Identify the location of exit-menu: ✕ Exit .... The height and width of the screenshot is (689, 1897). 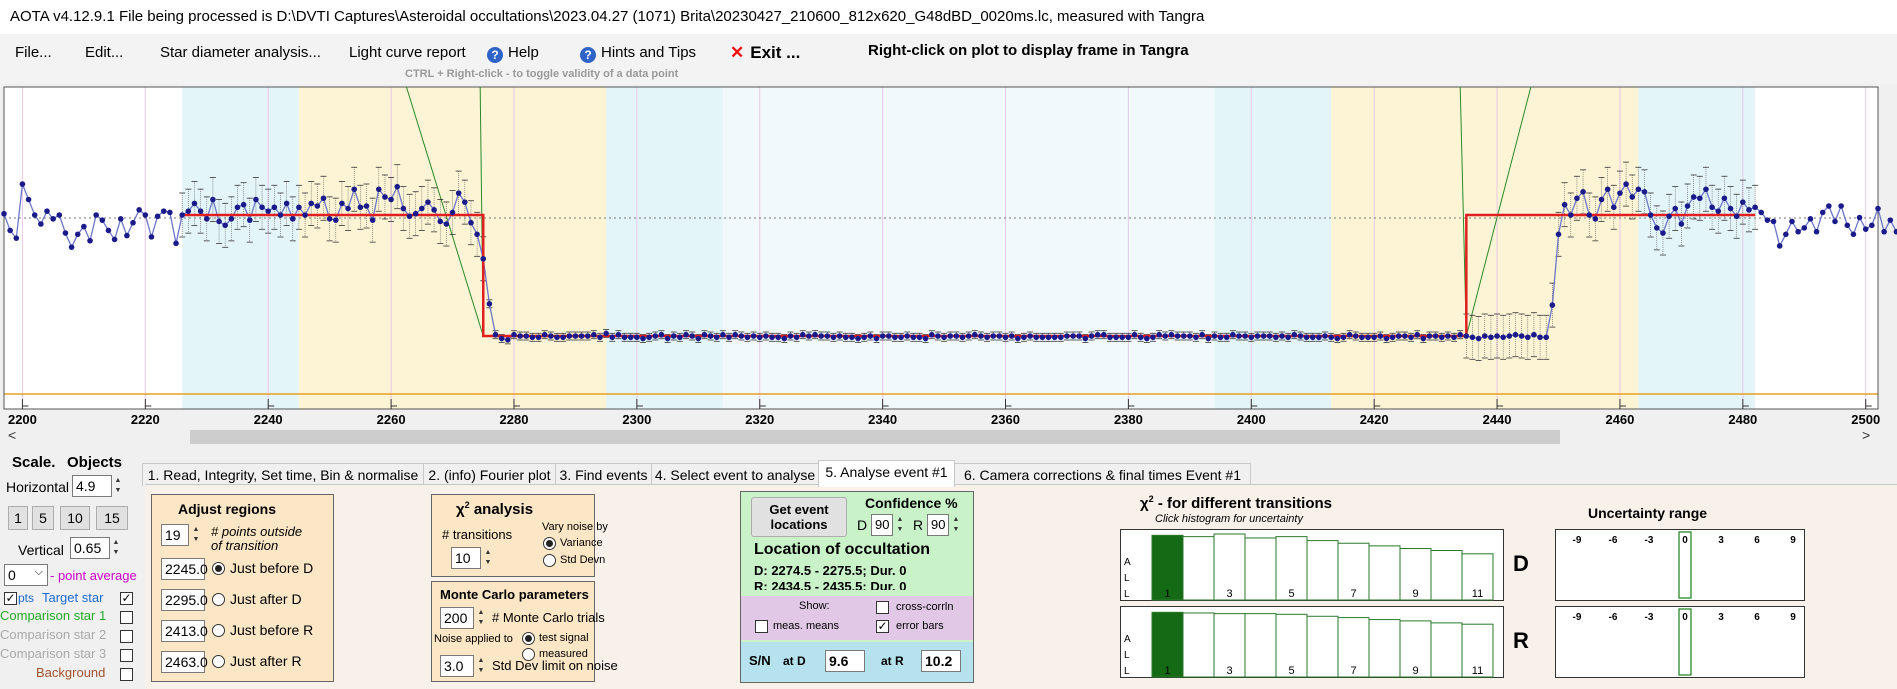
(765, 53).